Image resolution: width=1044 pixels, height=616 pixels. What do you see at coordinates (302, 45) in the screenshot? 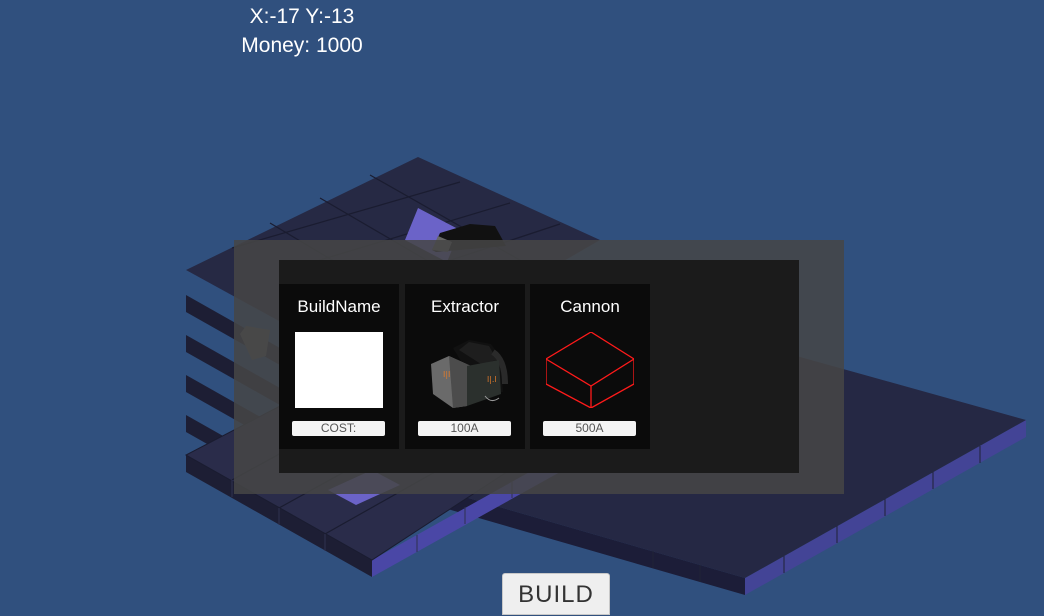
I see `money-readout: Money: 1000` at bounding box center [302, 45].